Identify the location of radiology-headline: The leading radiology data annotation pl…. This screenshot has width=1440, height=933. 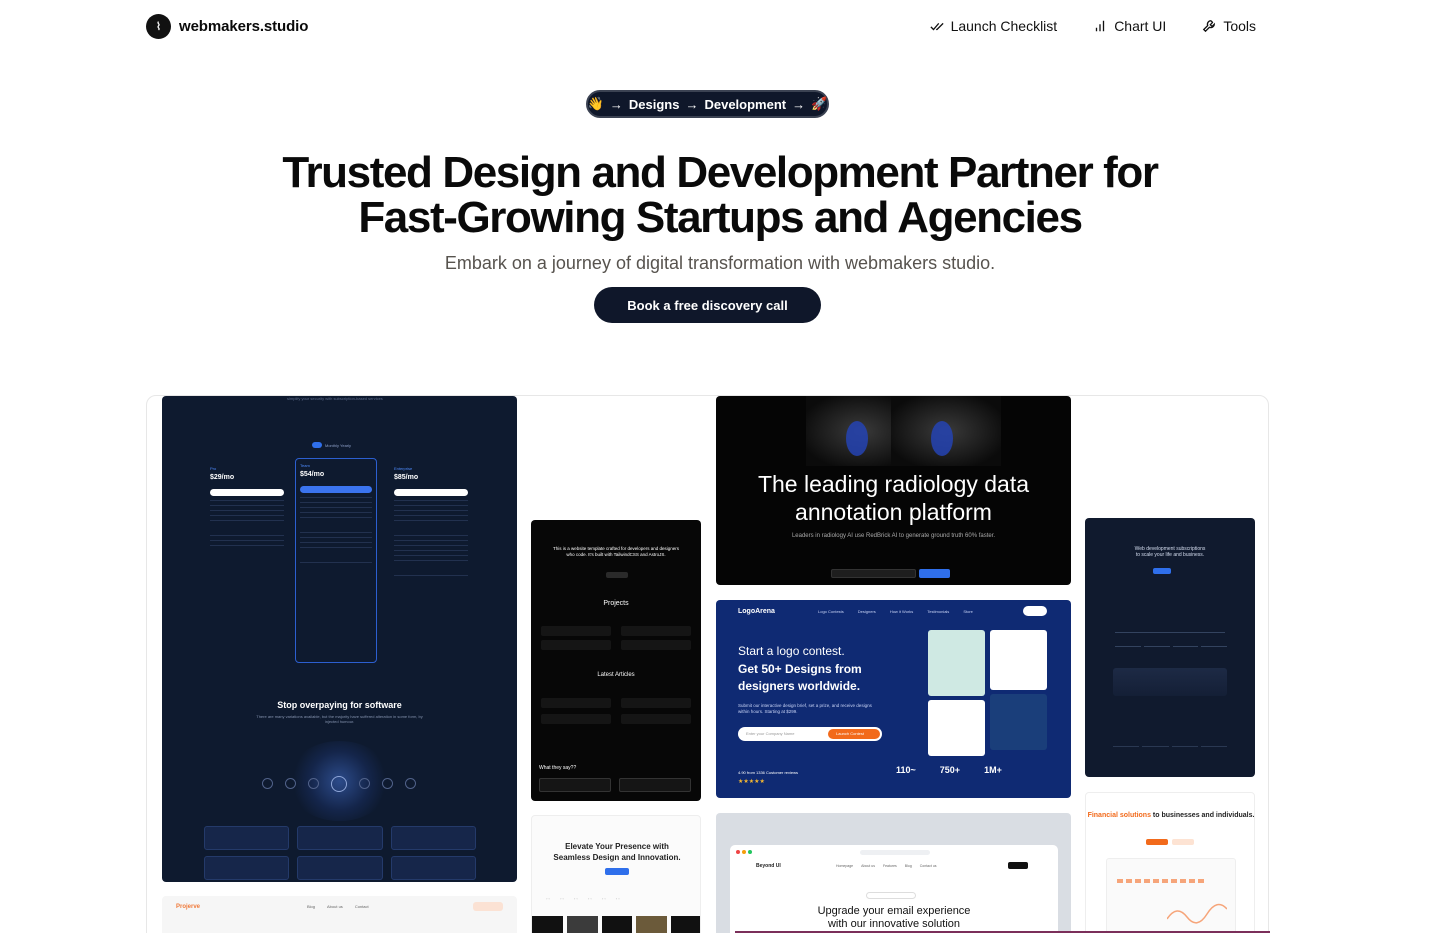
(893, 498).